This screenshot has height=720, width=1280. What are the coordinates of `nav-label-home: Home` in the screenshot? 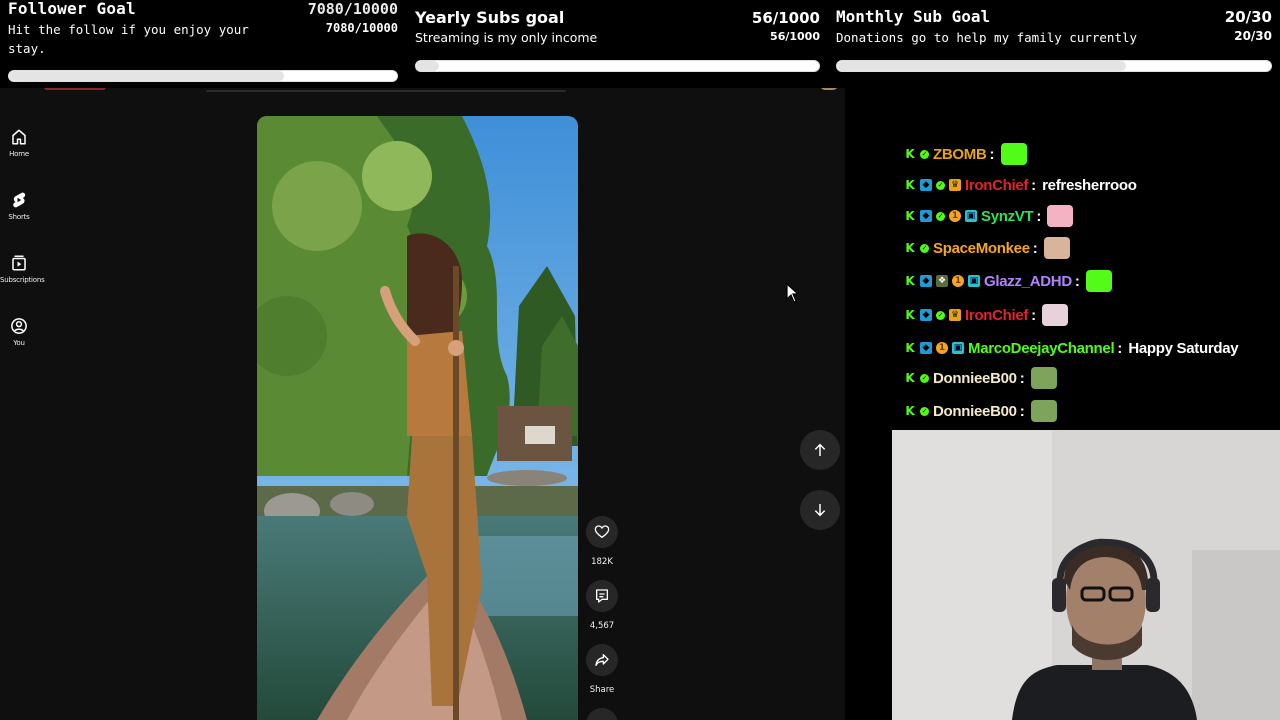 It's located at (19, 154).